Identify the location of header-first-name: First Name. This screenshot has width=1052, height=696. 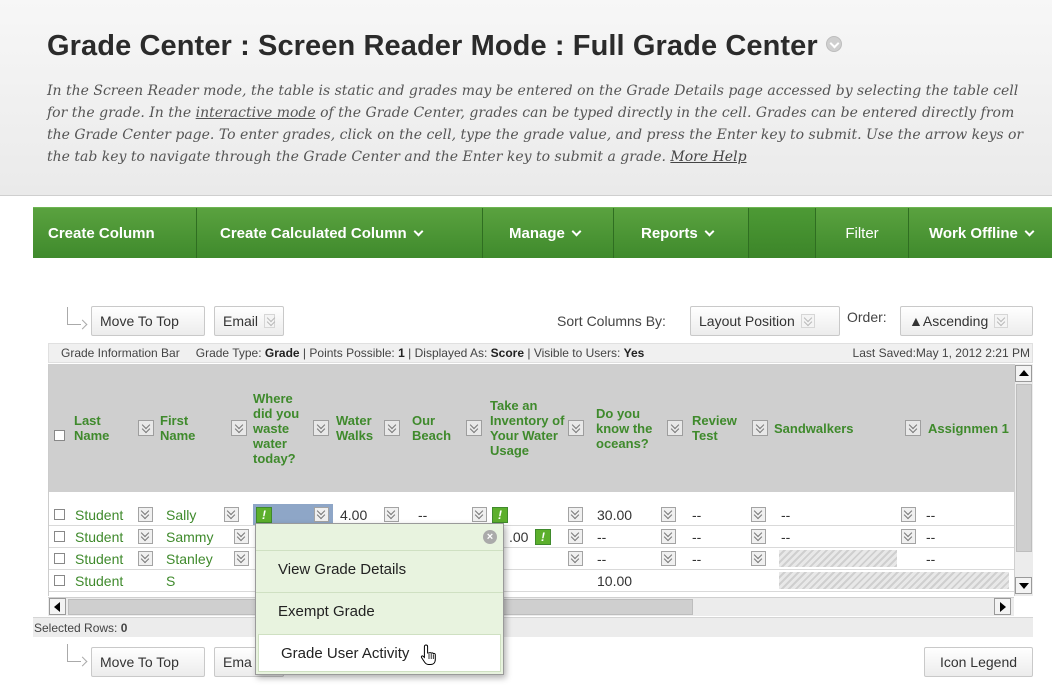
(203, 428).